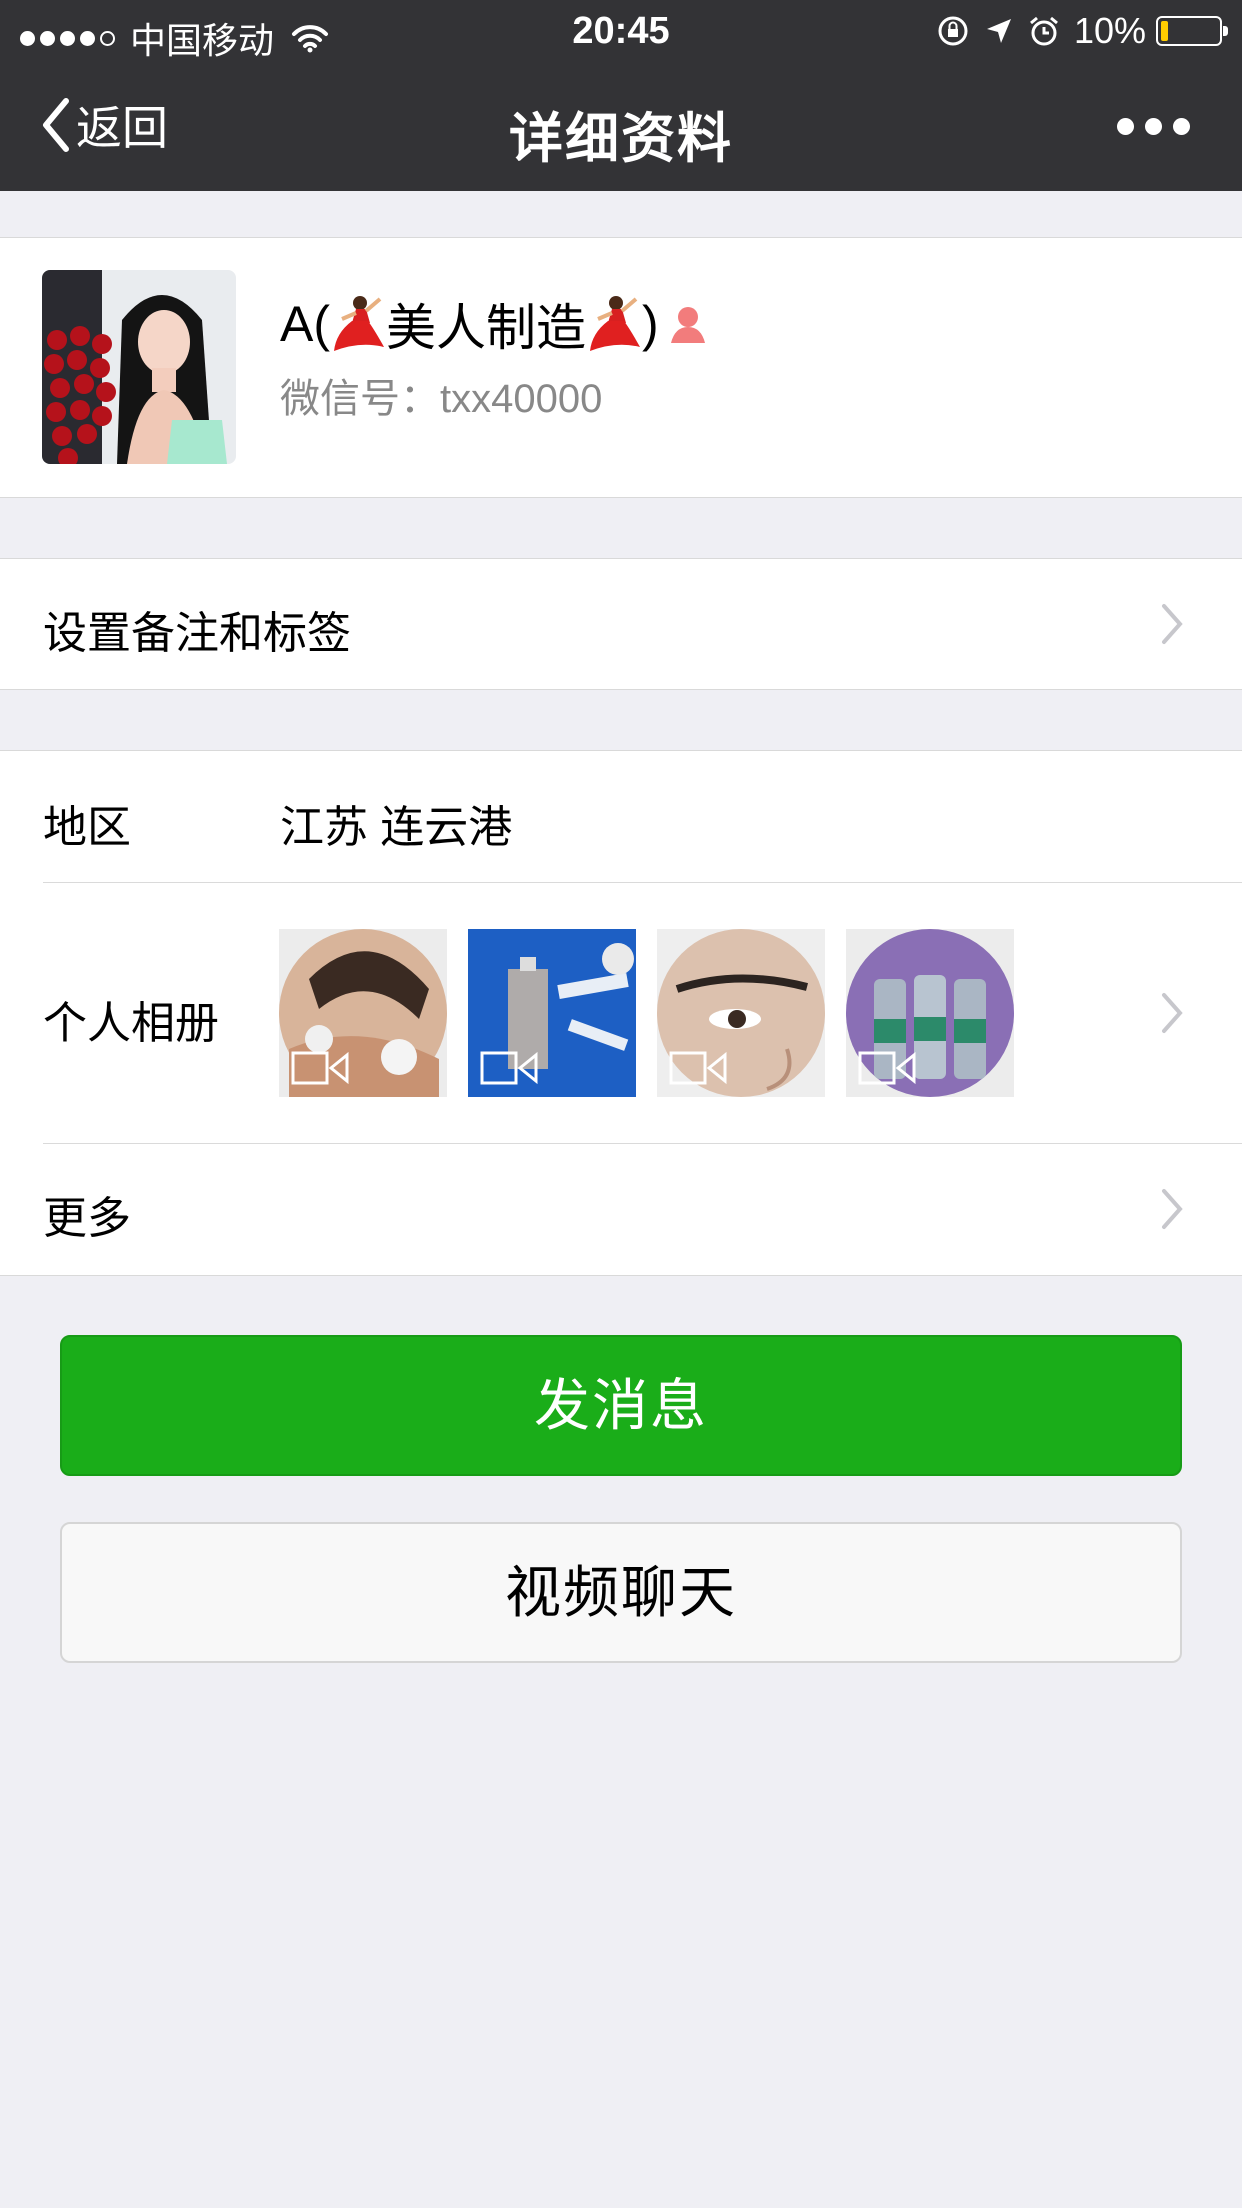 Image resolution: width=1242 pixels, height=2208 pixels. What do you see at coordinates (139, 367) in the screenshot?
I see `avatar` at bounding box center [139, 367].